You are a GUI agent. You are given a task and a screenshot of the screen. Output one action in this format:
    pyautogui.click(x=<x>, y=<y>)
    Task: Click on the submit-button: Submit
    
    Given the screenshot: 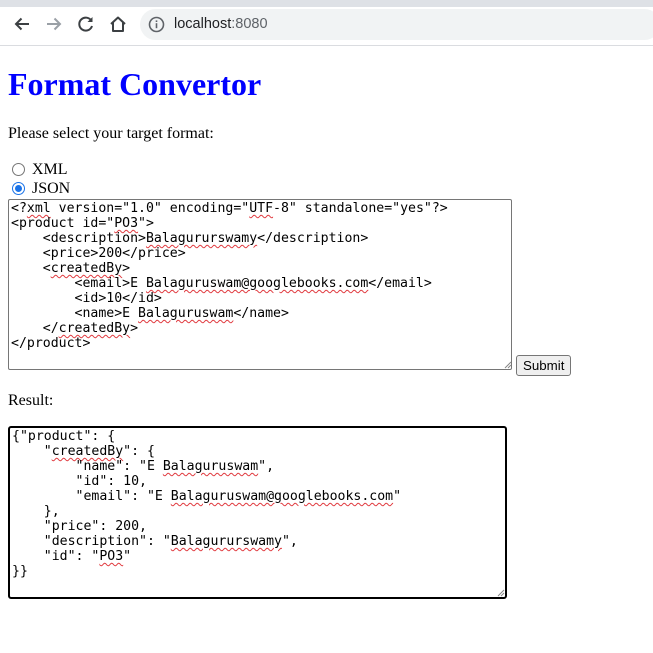 What is the action you would take?
    pyautogui.click(x=544, y=365)
    